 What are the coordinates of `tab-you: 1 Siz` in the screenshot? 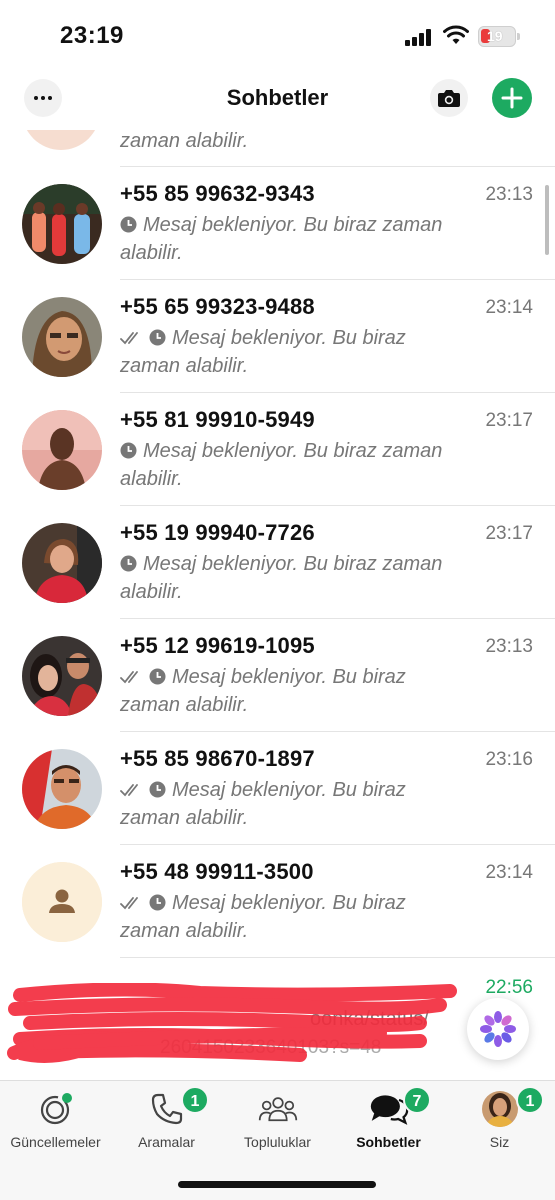 It's located at (499, 1121).